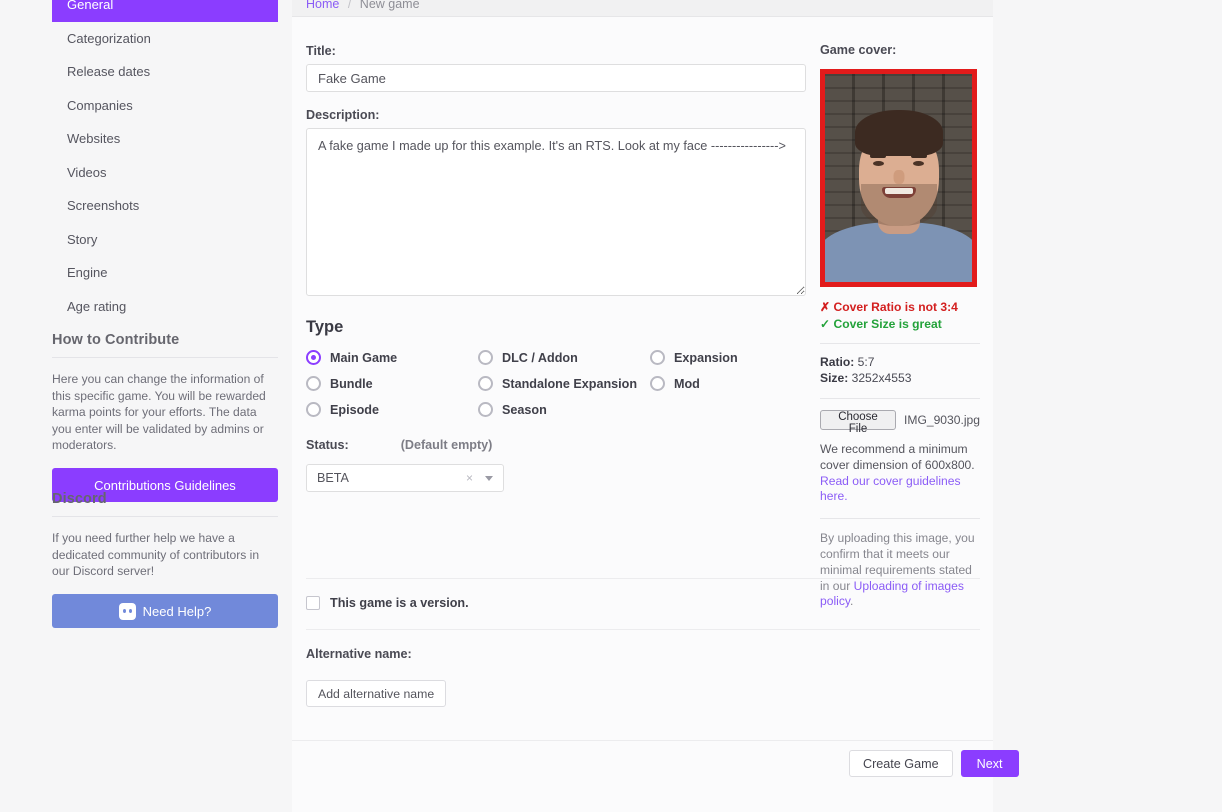  Describe the element at coordinates (165, 273) in the screenshot. I see `sidebar-item-engine: Engine` at that location.